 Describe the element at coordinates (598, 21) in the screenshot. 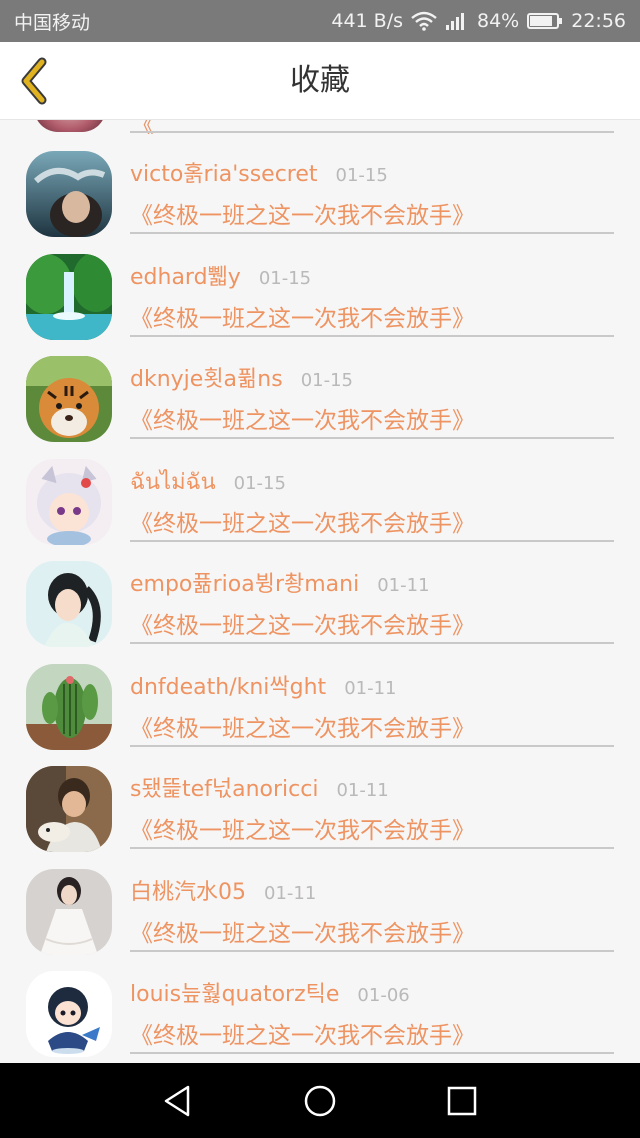

I see `clock: 22:56` at that location.